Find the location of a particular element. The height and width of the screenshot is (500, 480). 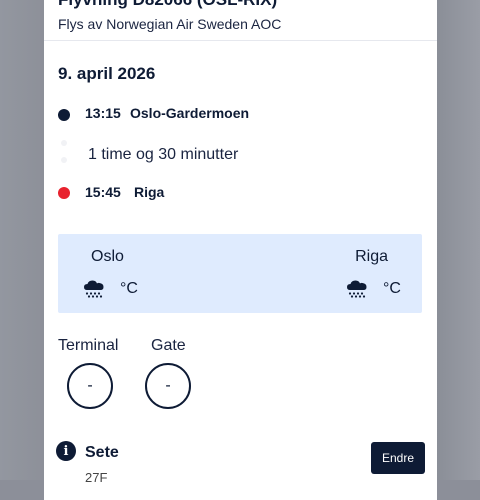

background-right is located at coordinates (458, 240).